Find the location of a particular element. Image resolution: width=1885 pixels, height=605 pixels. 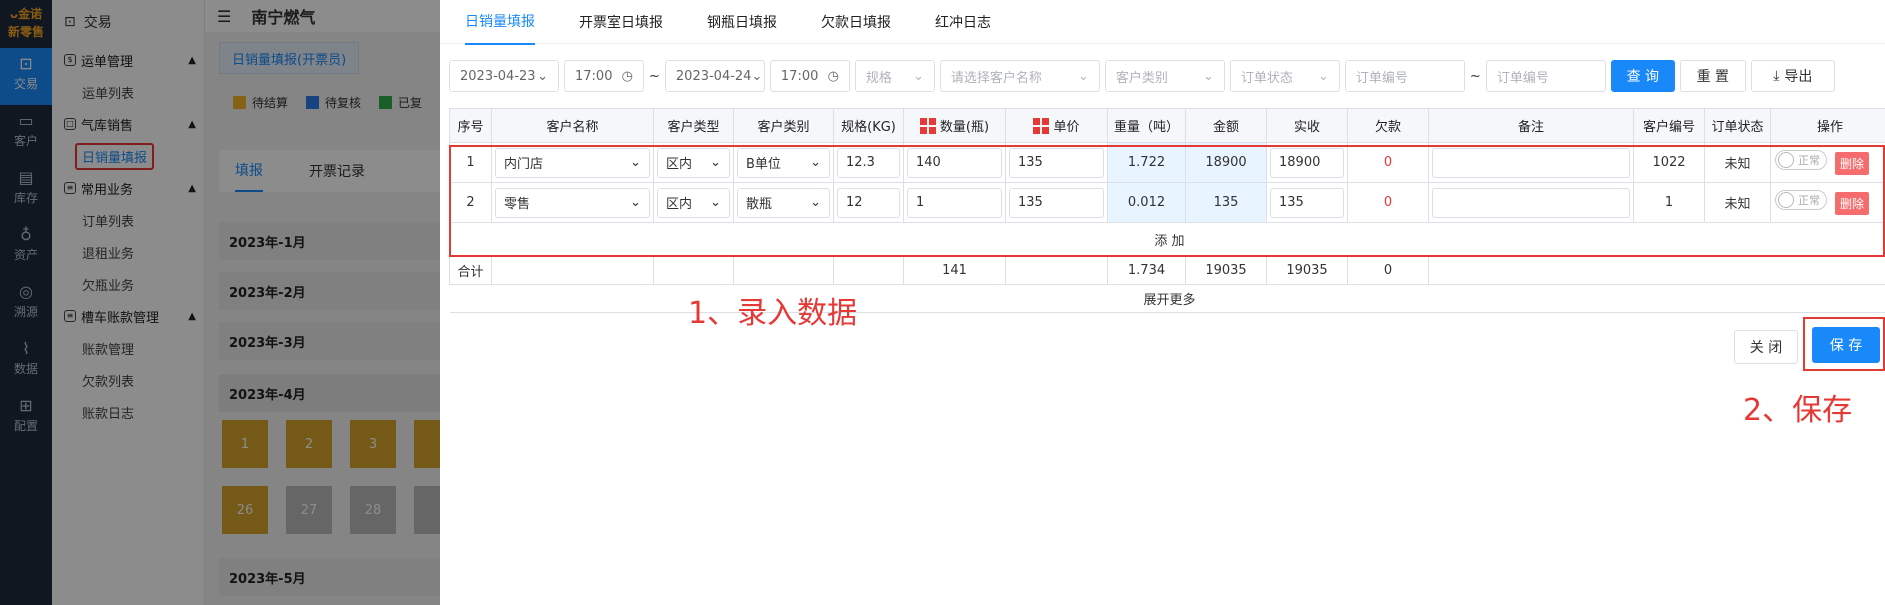

tab-arrears: 欠款日填报 is located at coordinates (856, 22).